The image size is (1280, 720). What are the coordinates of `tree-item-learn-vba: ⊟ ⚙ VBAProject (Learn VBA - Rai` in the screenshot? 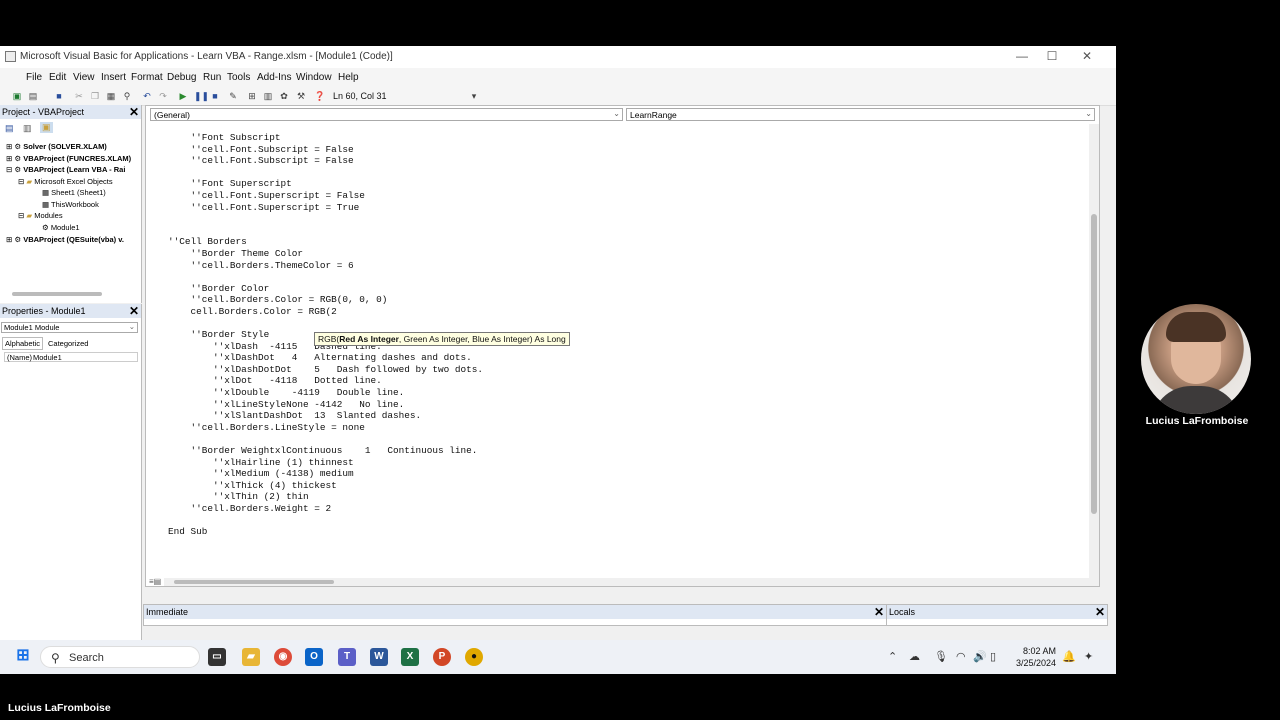 It's located at (65, 169).